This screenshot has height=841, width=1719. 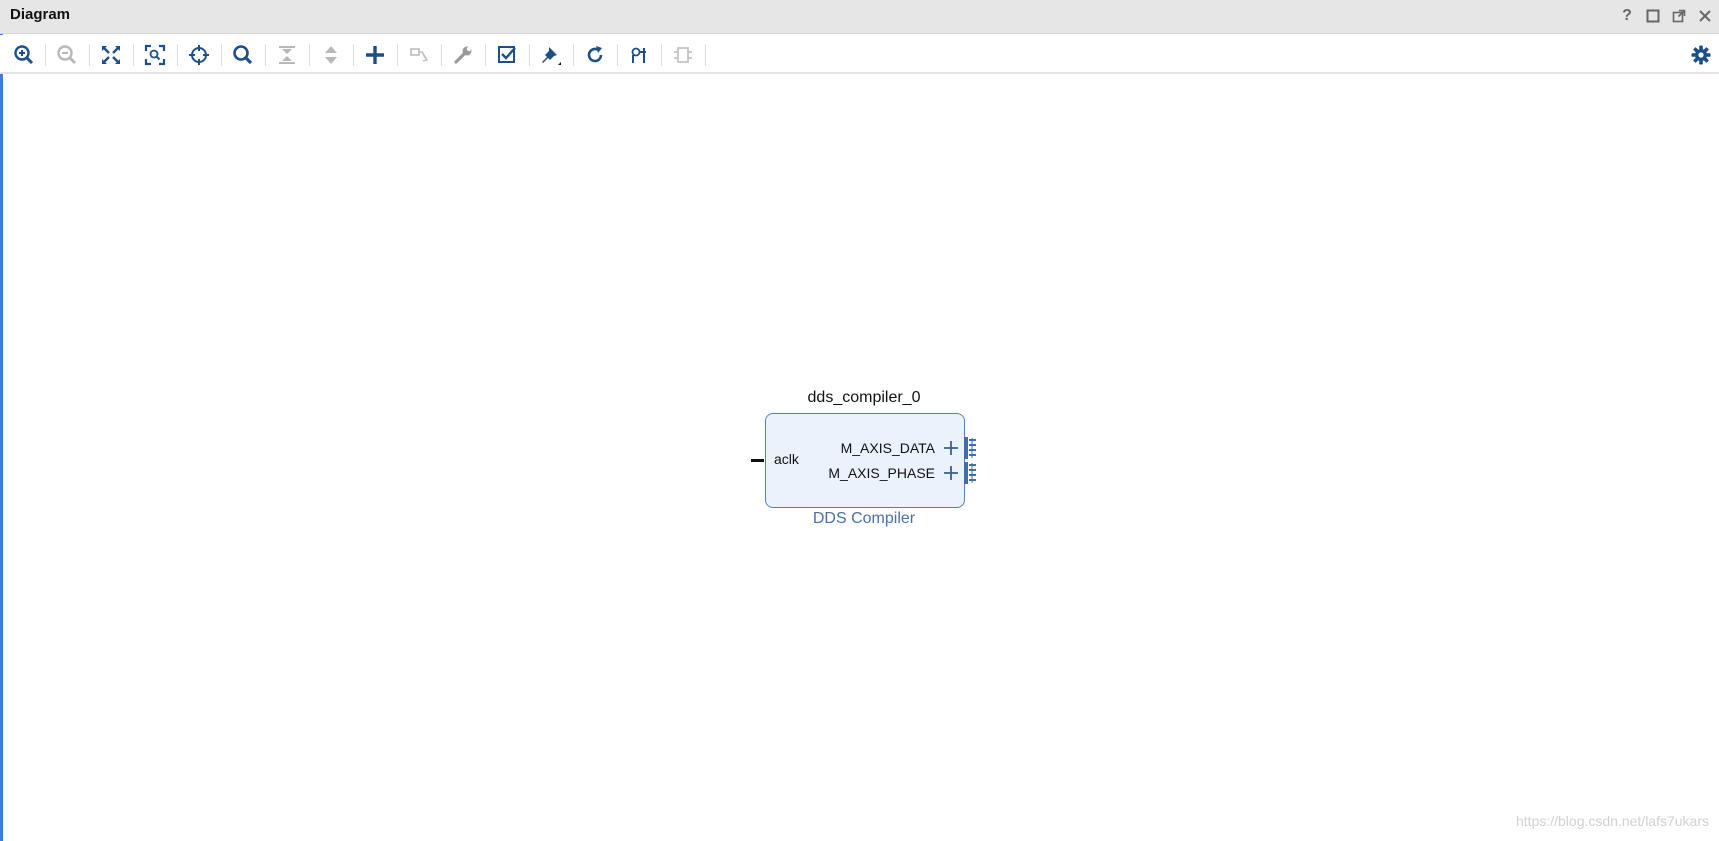 I want to click on window-controls: ?, so click(x=1666, y=16).